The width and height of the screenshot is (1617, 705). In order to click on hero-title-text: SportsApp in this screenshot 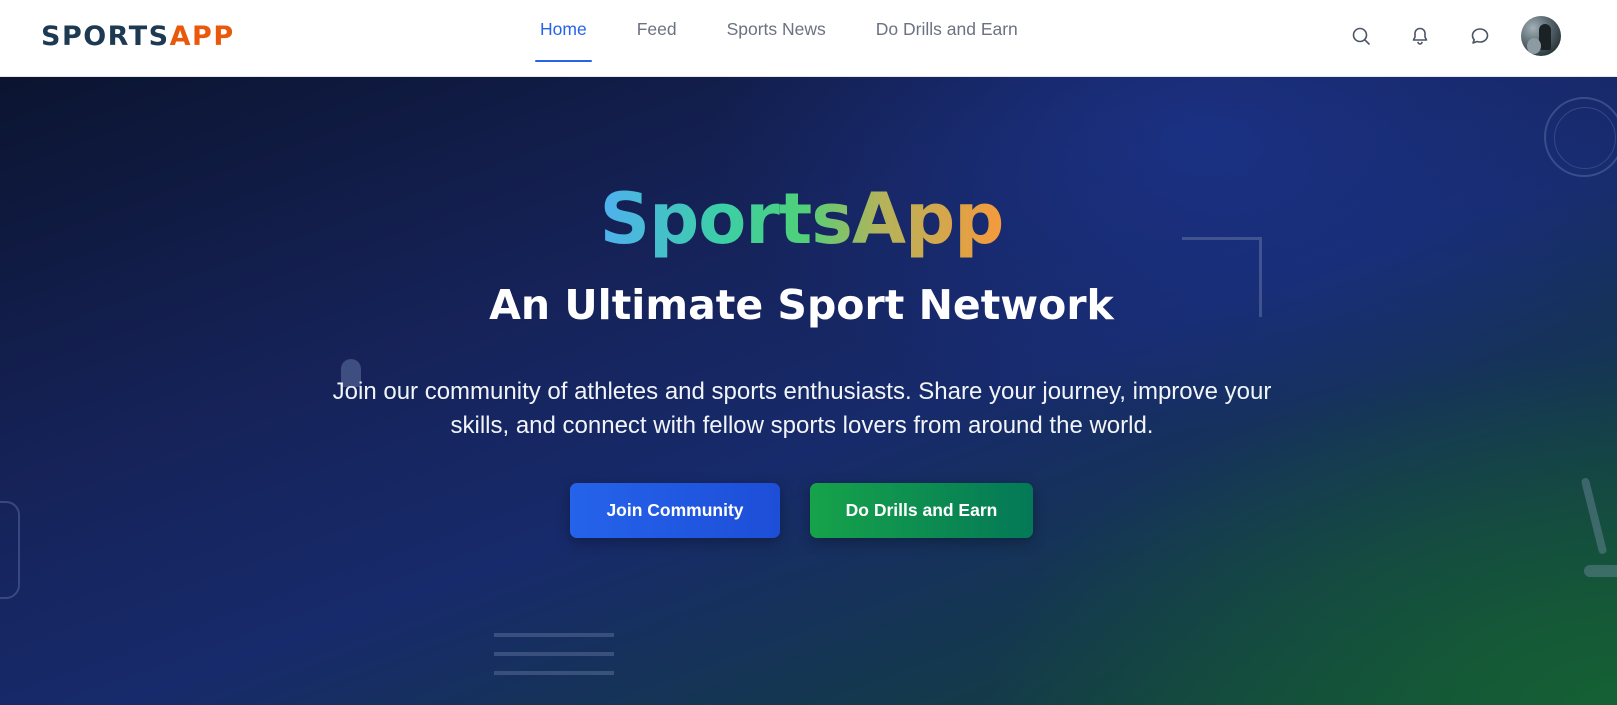, I will do `click(802, 219)`.